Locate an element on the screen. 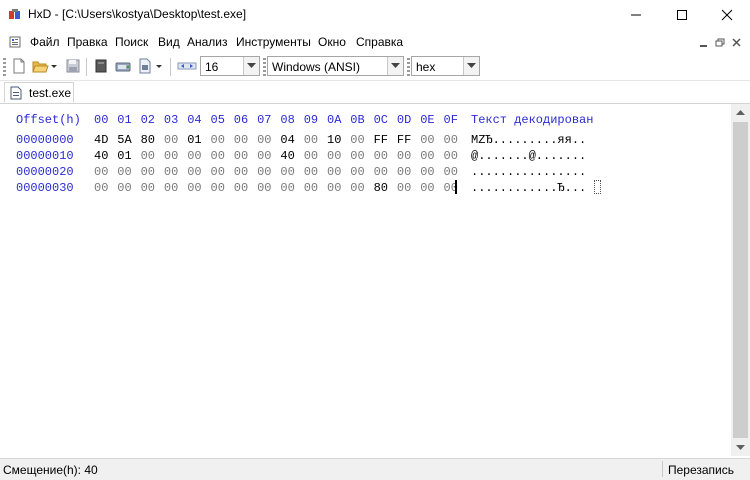 This screenshot has width=750, height=480. hex-byte: 5A is located at coordinates (126, 140).